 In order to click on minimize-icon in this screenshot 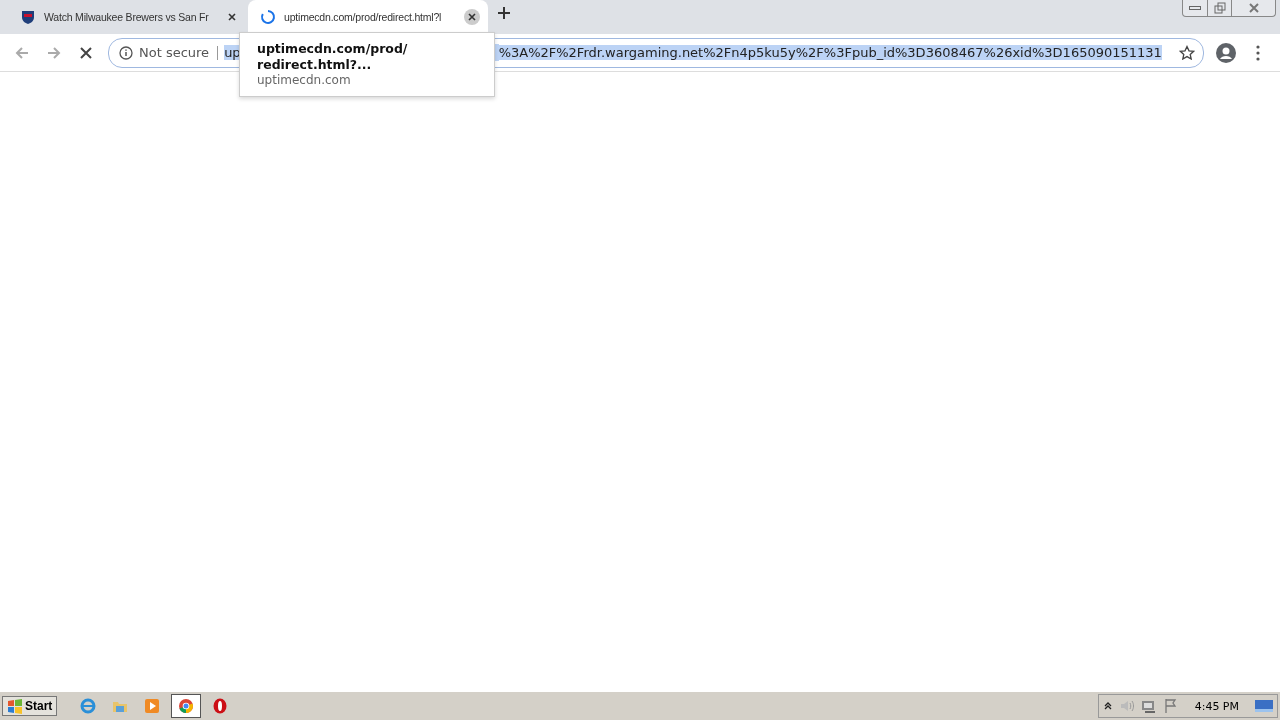, I will do `click(1195, 8)`.